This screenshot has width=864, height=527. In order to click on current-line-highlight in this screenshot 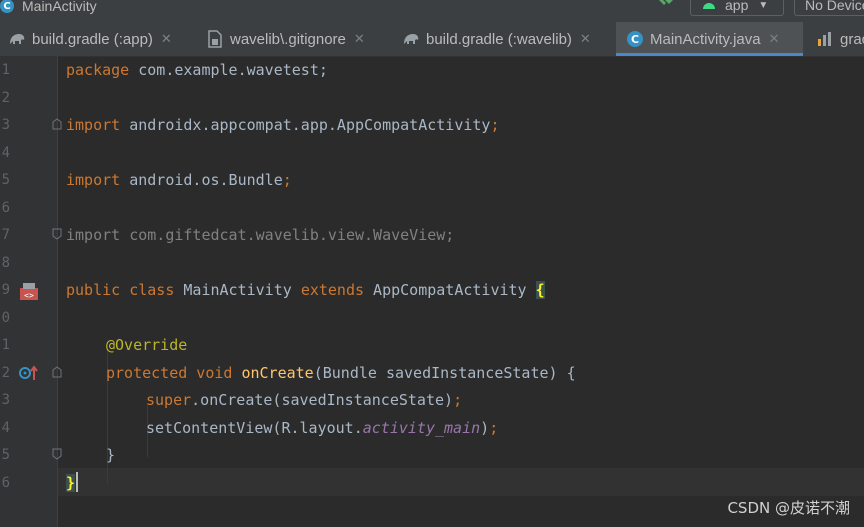, I will do `click(461, 482)`.